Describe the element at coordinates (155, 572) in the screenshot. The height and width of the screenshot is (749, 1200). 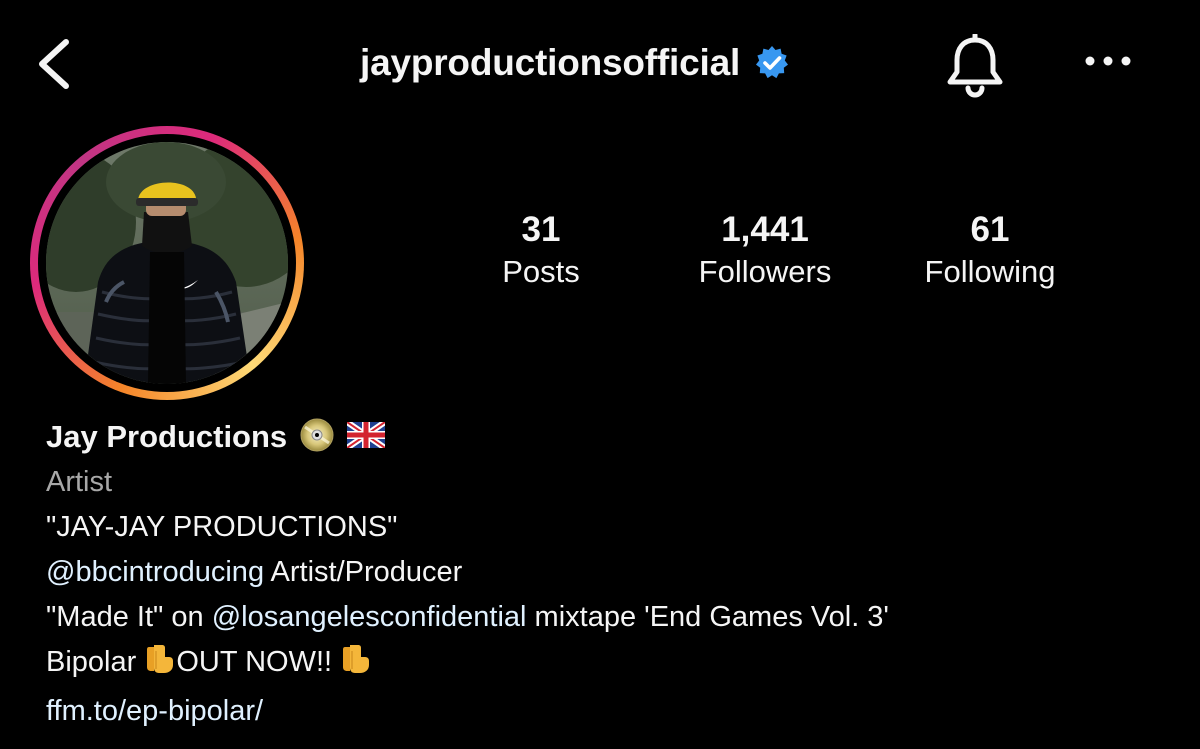
I see `mention-bbcintroducing: @bbcintroducing` at that location.